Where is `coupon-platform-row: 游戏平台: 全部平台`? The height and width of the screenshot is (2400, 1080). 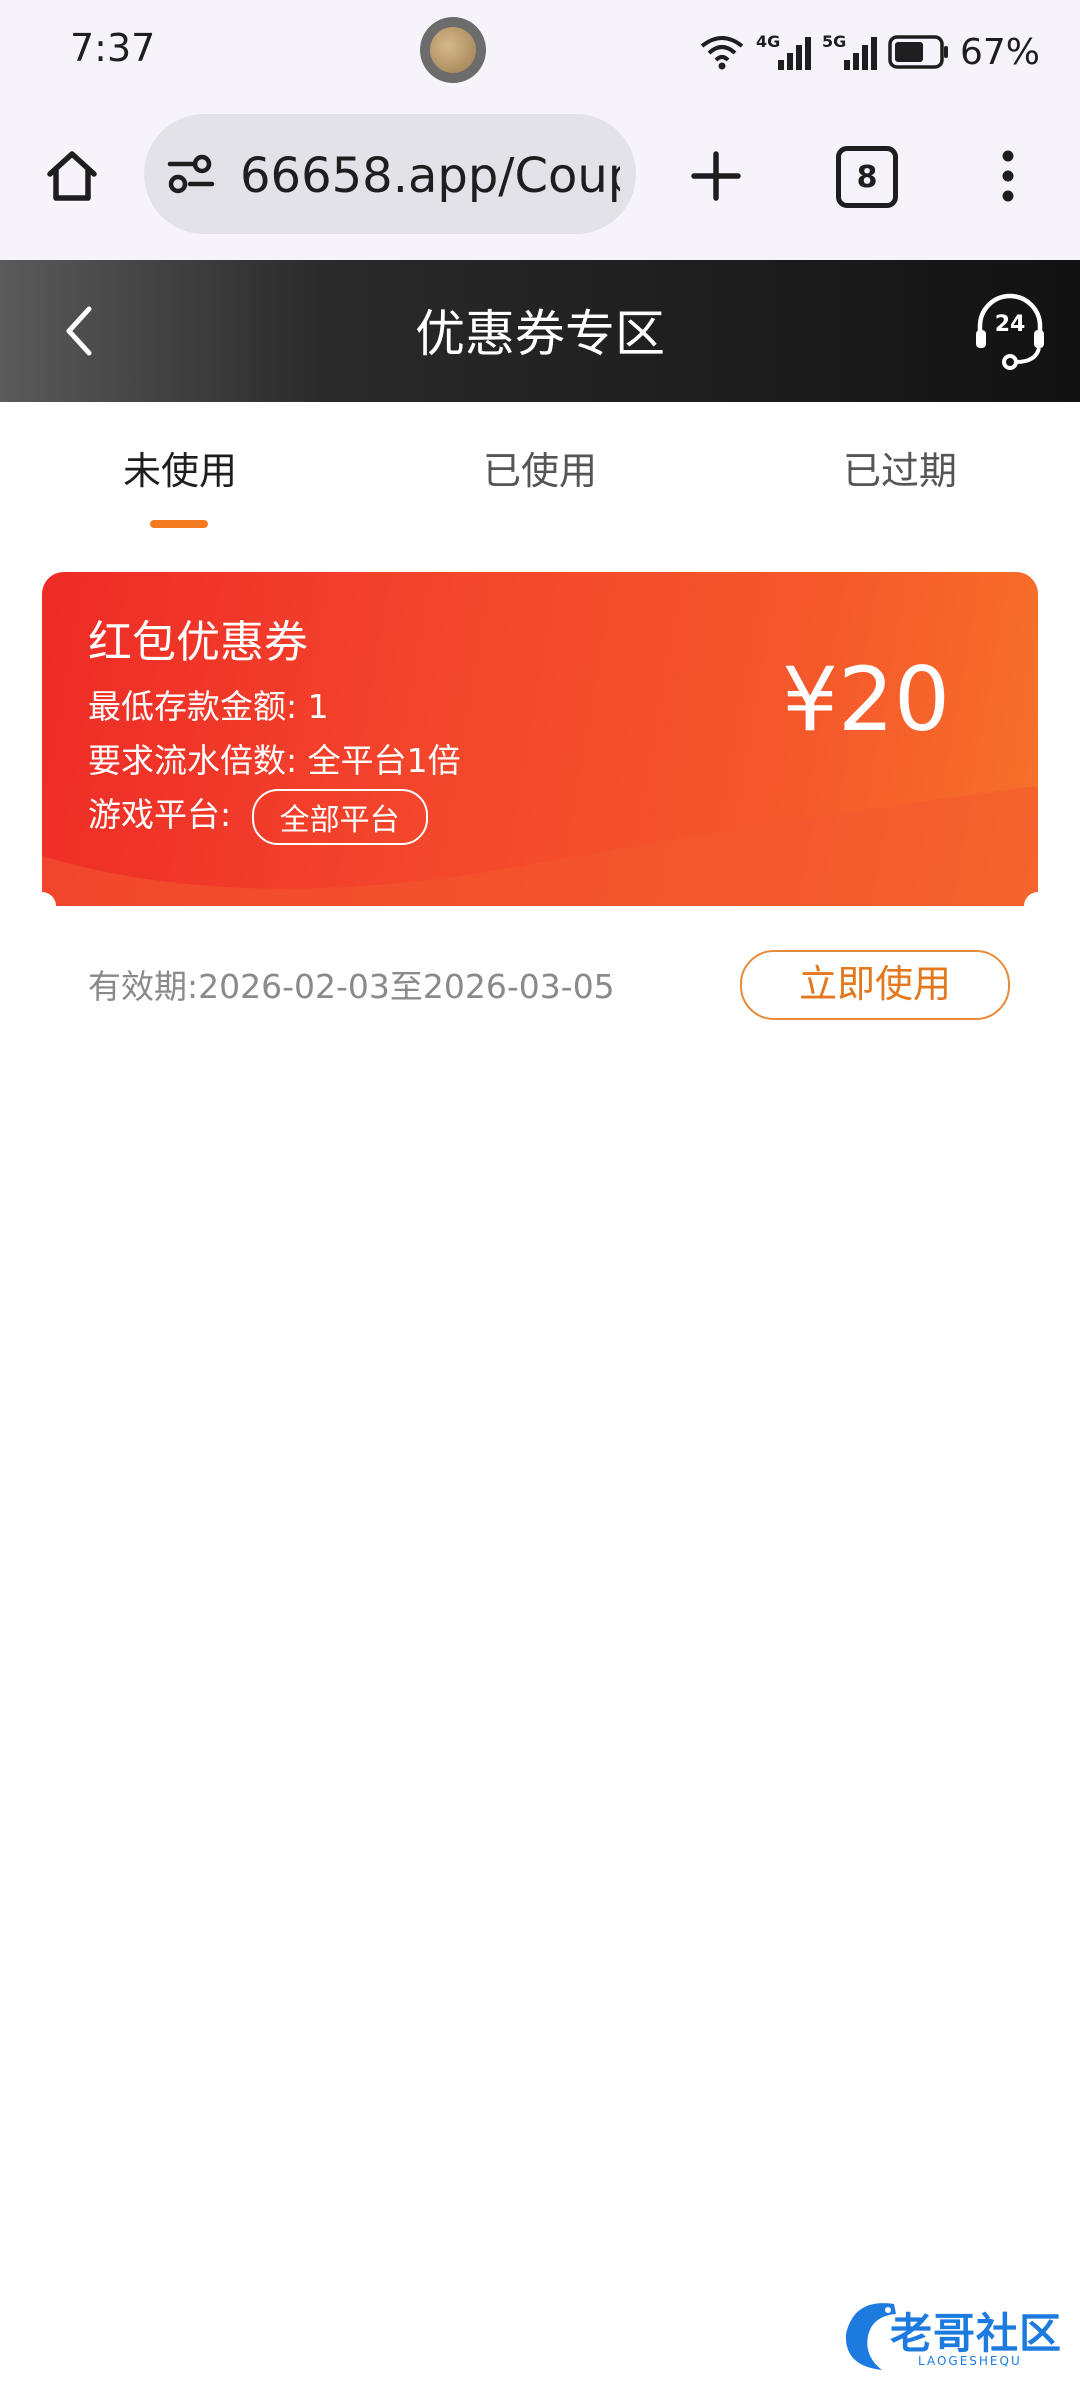
coupon-platform-row: 游戏平台: 全部平台 is located at coordinates (258, 816).